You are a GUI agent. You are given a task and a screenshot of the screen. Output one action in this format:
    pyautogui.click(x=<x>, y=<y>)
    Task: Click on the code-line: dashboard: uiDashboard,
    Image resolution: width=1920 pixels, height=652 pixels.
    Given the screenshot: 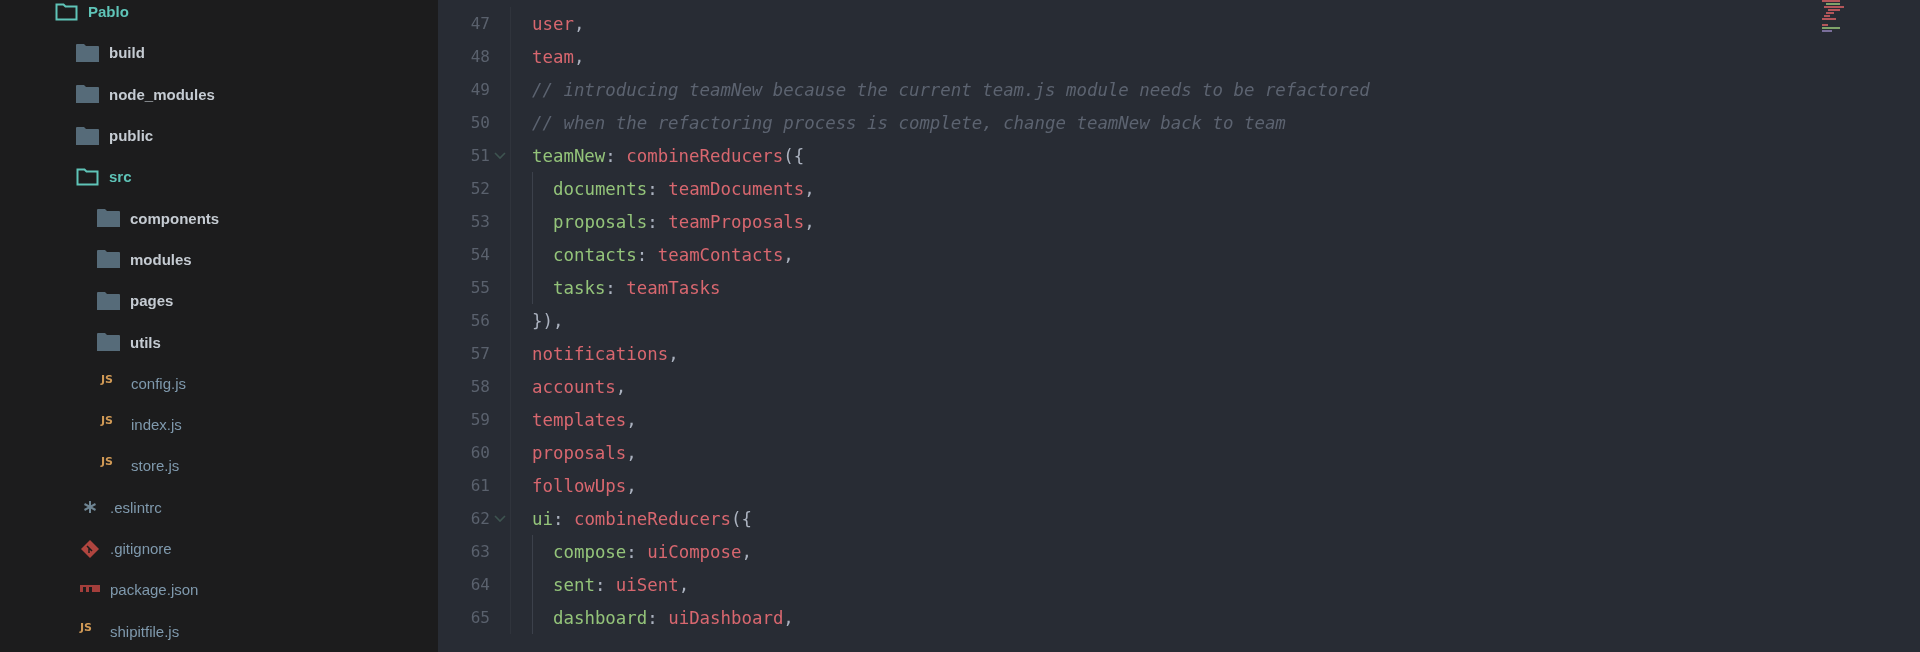 What is the action you would take?
    pyautogui.click(x=673, y=617)
    